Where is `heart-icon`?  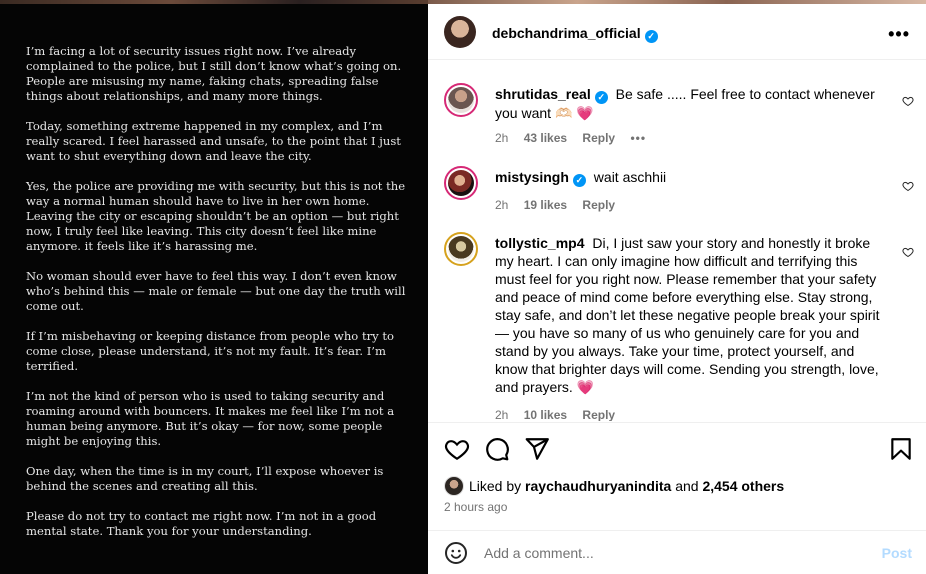
heart-icon is located at coordinates (457, 449).